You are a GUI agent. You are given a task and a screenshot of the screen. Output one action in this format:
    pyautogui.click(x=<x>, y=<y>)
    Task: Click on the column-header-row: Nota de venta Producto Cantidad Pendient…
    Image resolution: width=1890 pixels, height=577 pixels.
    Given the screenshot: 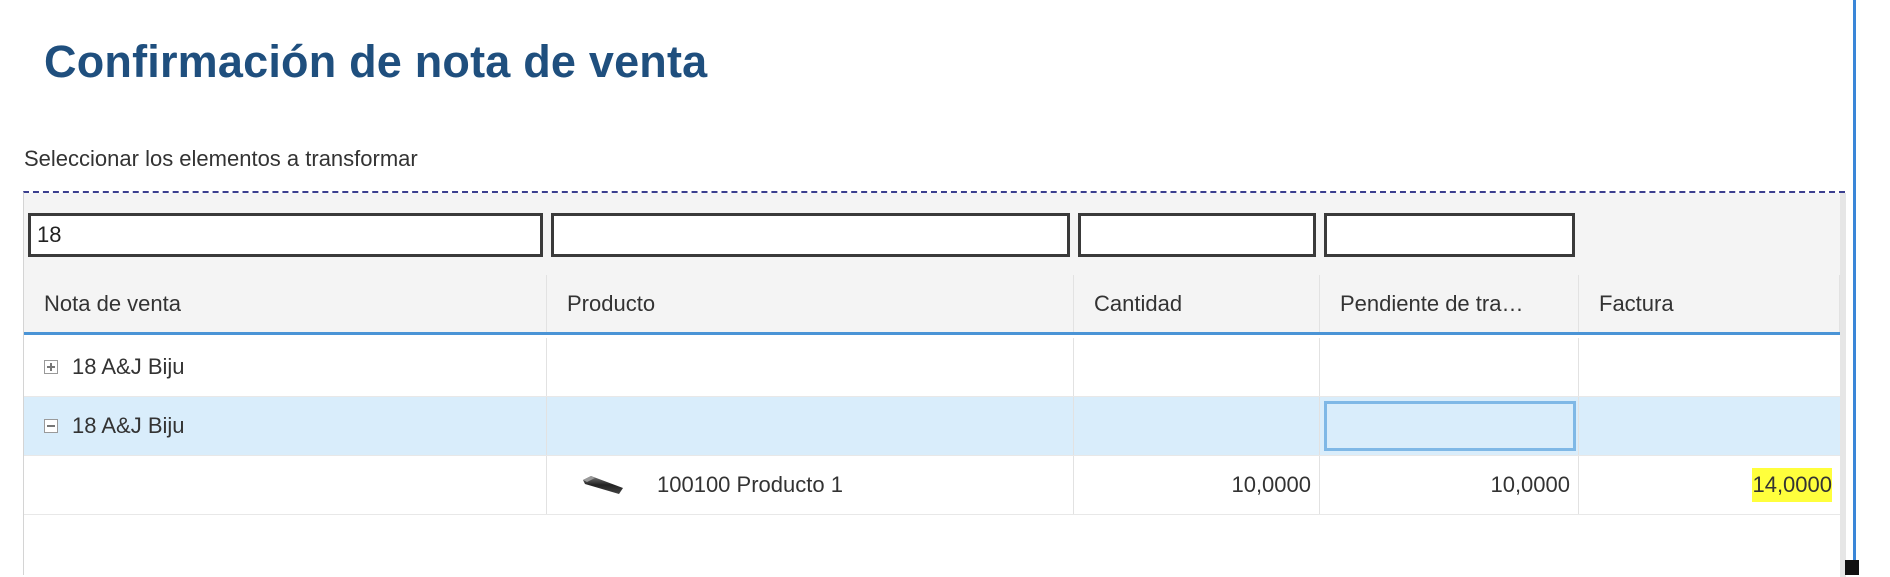 What is the action you would take?
    pyautogui.click(x=932, y=305)
    